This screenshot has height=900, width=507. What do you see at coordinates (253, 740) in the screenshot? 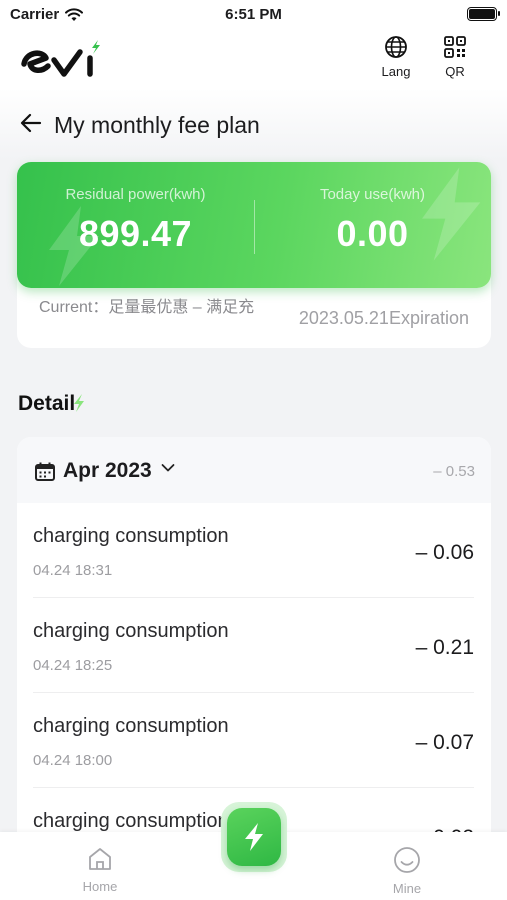
I see `transaction-row: charging consumption 04.24 18:00 – 0.07` at bounding box center [253, 740].